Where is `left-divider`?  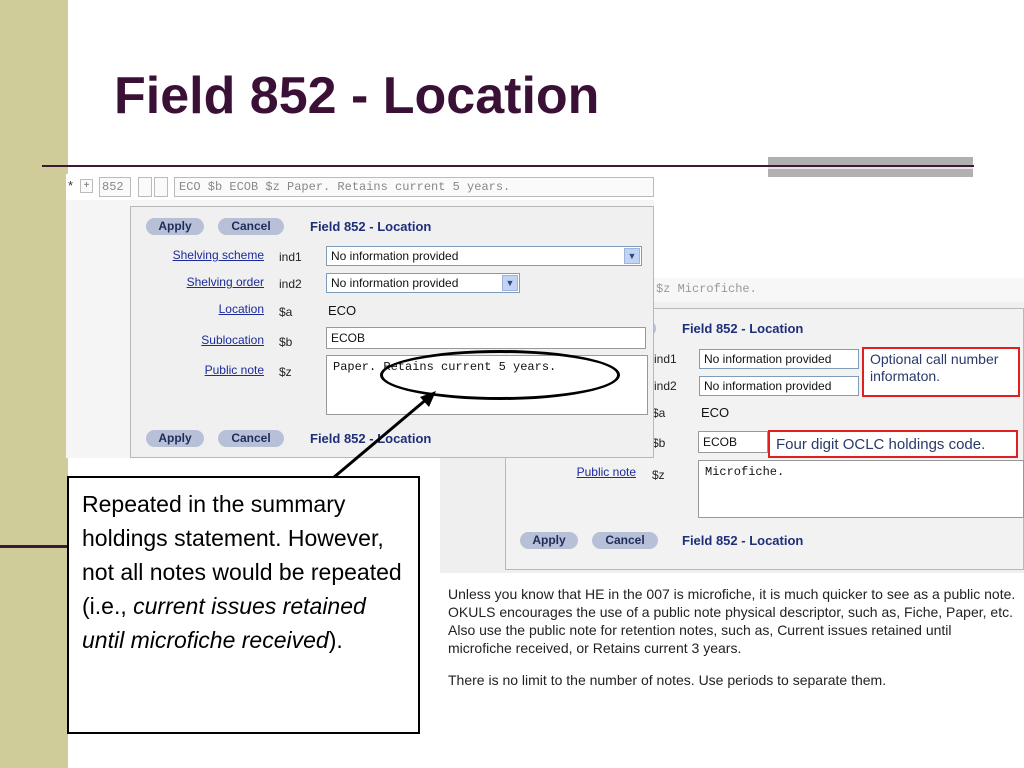 left-divider is located at coordinates (36, 546).